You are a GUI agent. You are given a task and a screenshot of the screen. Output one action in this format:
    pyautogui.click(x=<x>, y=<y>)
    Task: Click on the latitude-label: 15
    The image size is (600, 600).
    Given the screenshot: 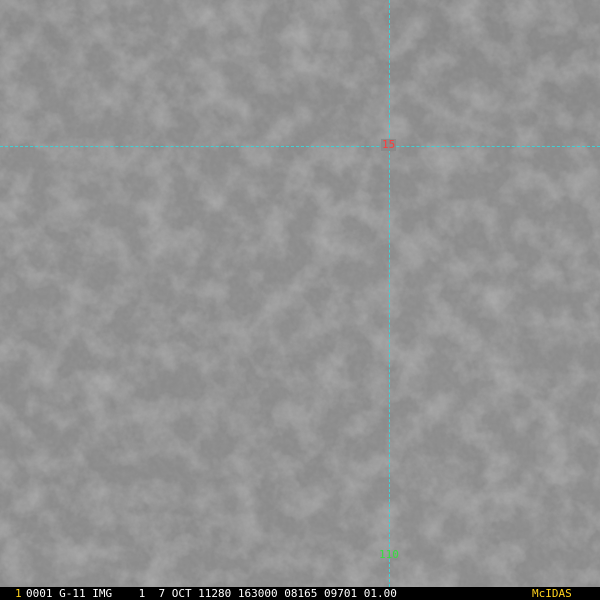 What is the action you would take?
    pyautogui.click(x=389, y=144)
    